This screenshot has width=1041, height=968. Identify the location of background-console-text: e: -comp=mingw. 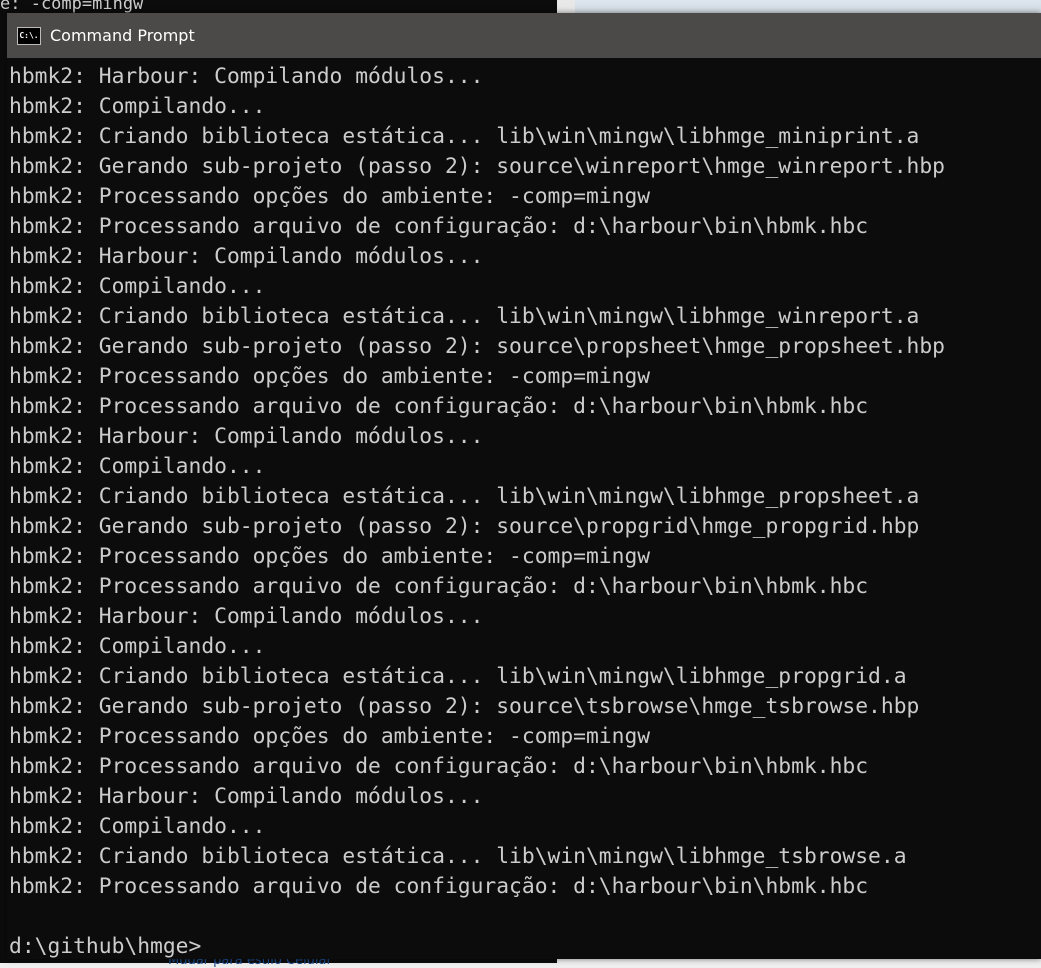
(72, 7).